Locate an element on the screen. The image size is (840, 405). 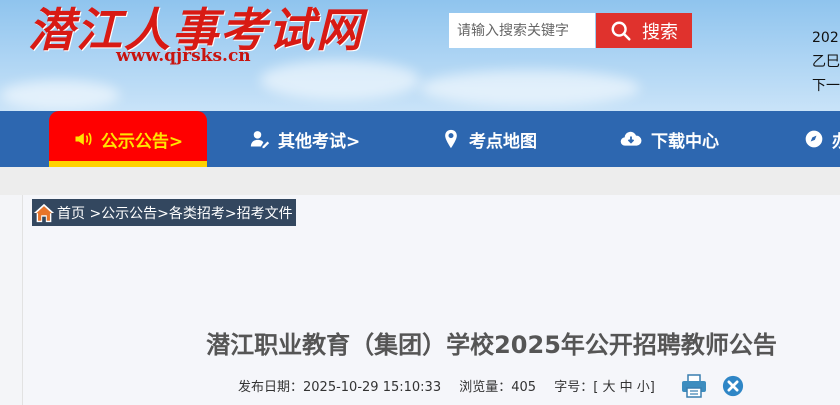
search-input is located at coordinates (522, 30).